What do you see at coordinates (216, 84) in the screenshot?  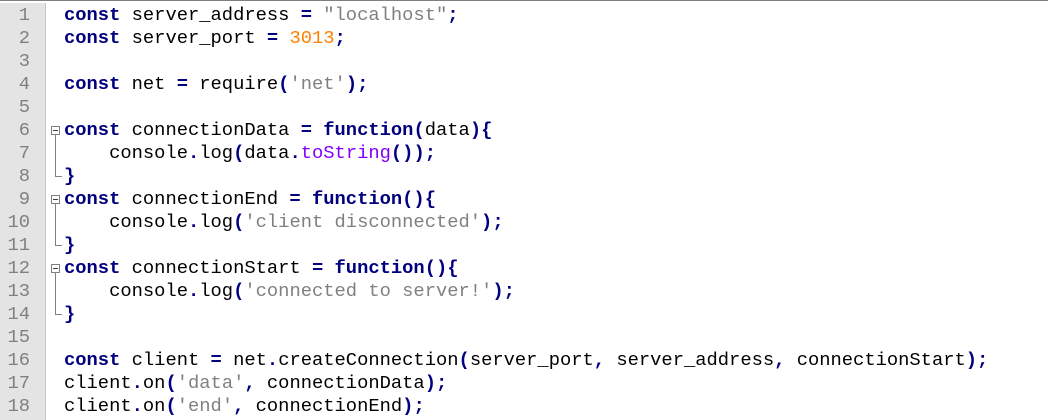 I see `code-text: const net = require('net');` at bounding box center [216, 84].